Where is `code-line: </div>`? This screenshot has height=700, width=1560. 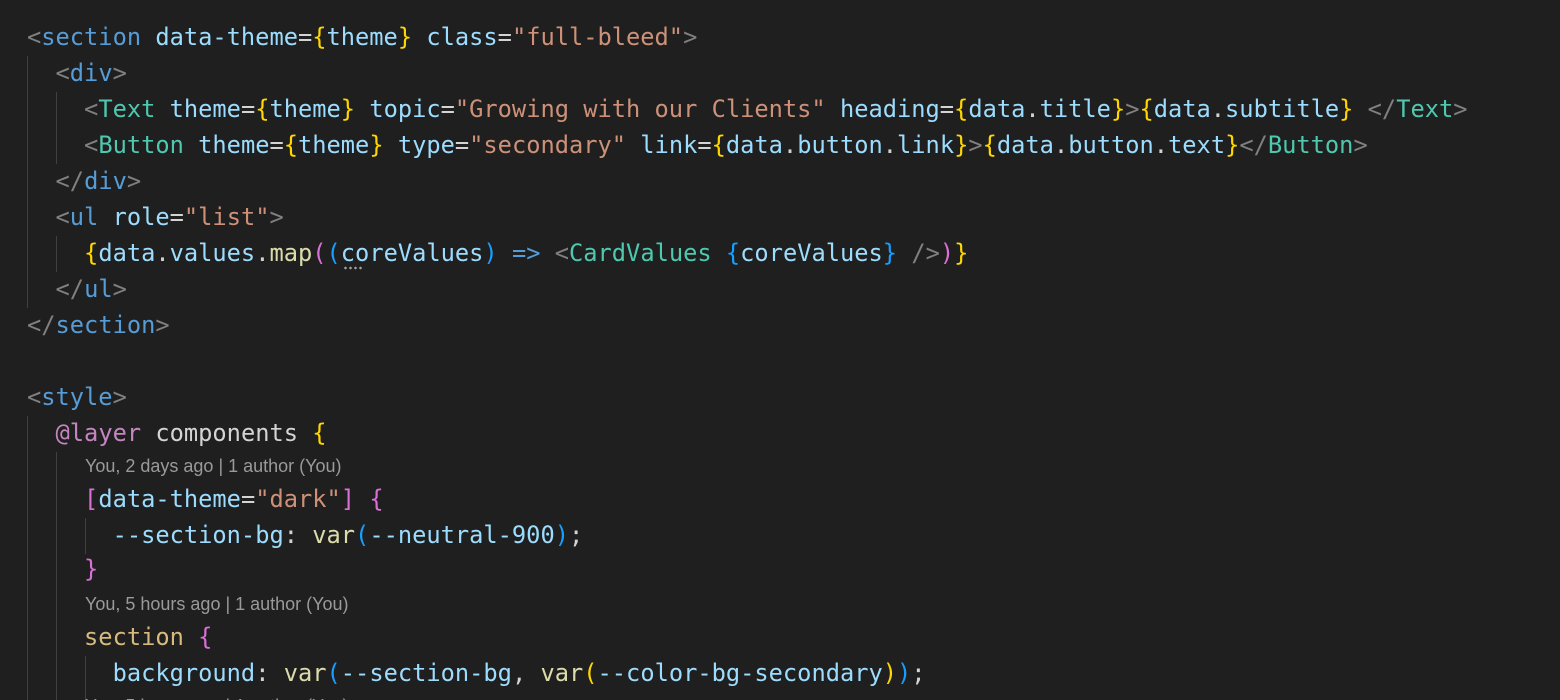 code-line: </div> is located at coordinates (84, 181).